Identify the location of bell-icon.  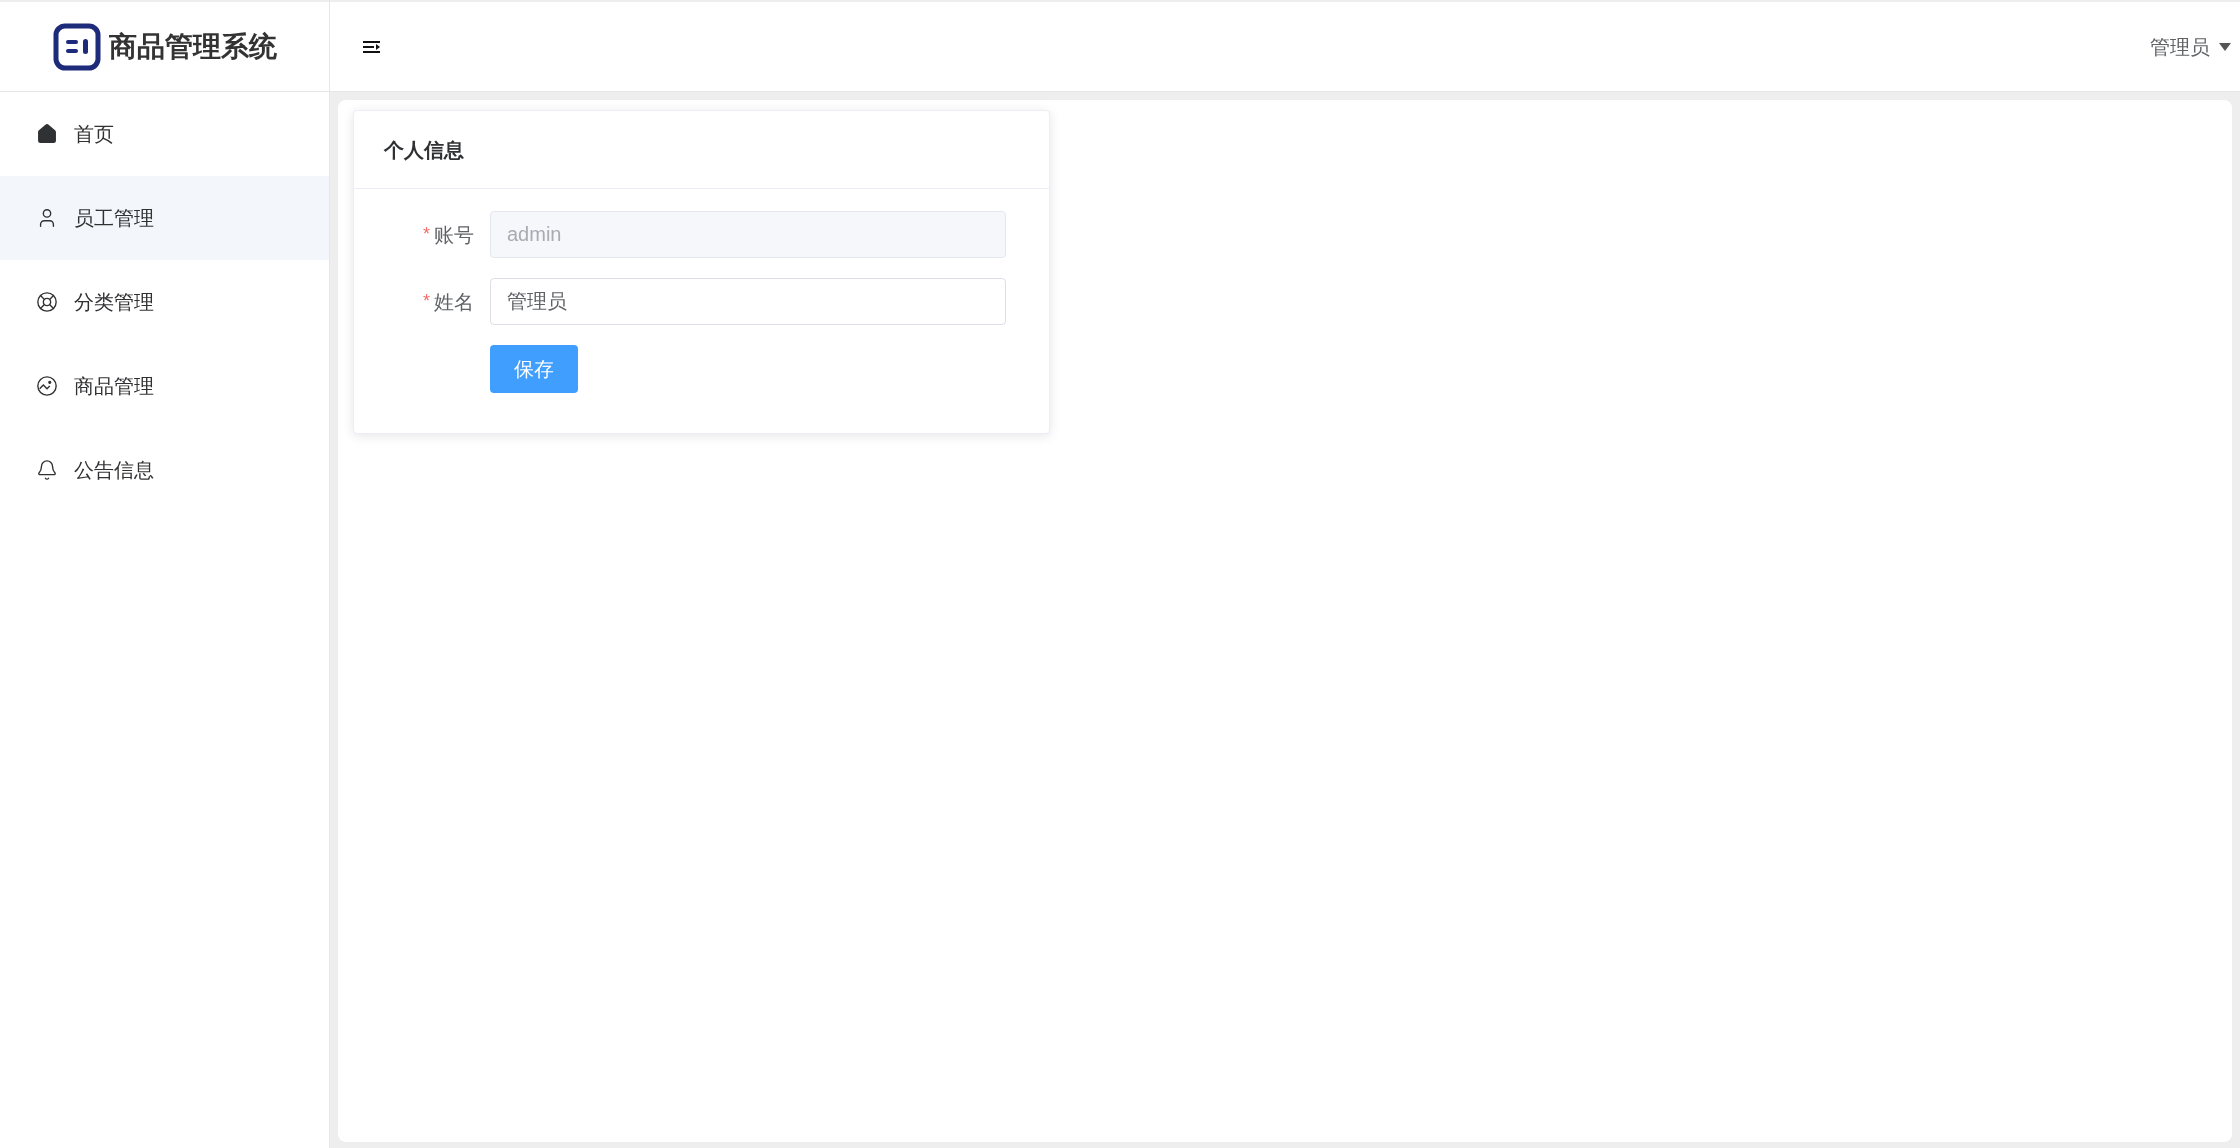
(47, 470).